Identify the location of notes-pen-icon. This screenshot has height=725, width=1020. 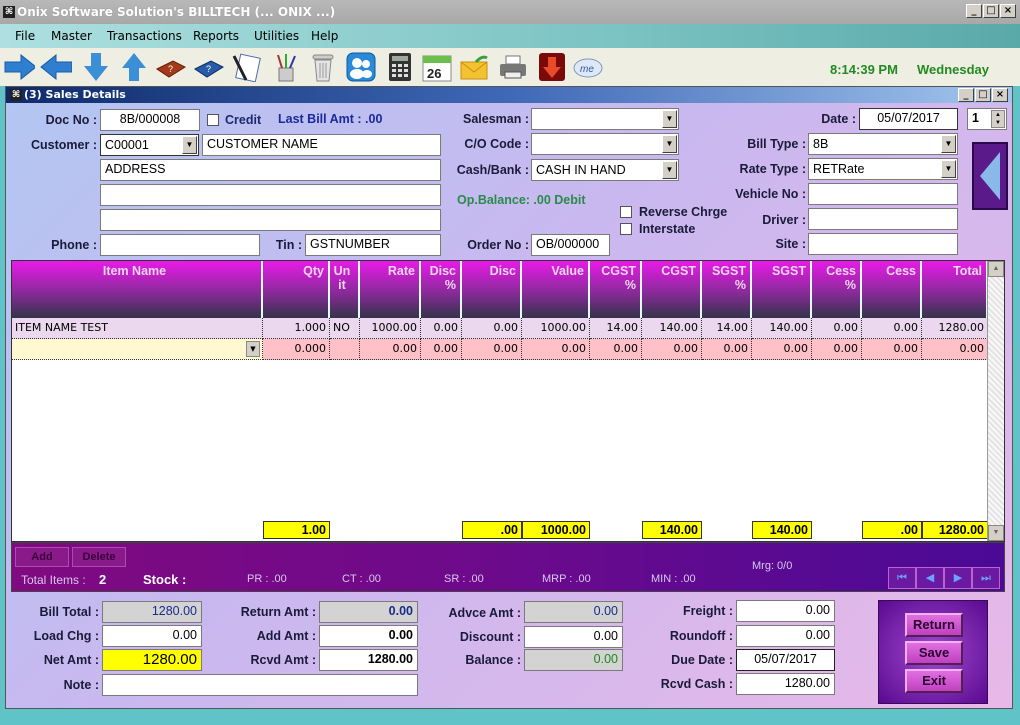
(246, 67).